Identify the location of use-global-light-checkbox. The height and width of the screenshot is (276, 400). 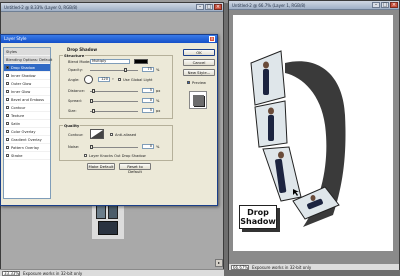
(119, 79).